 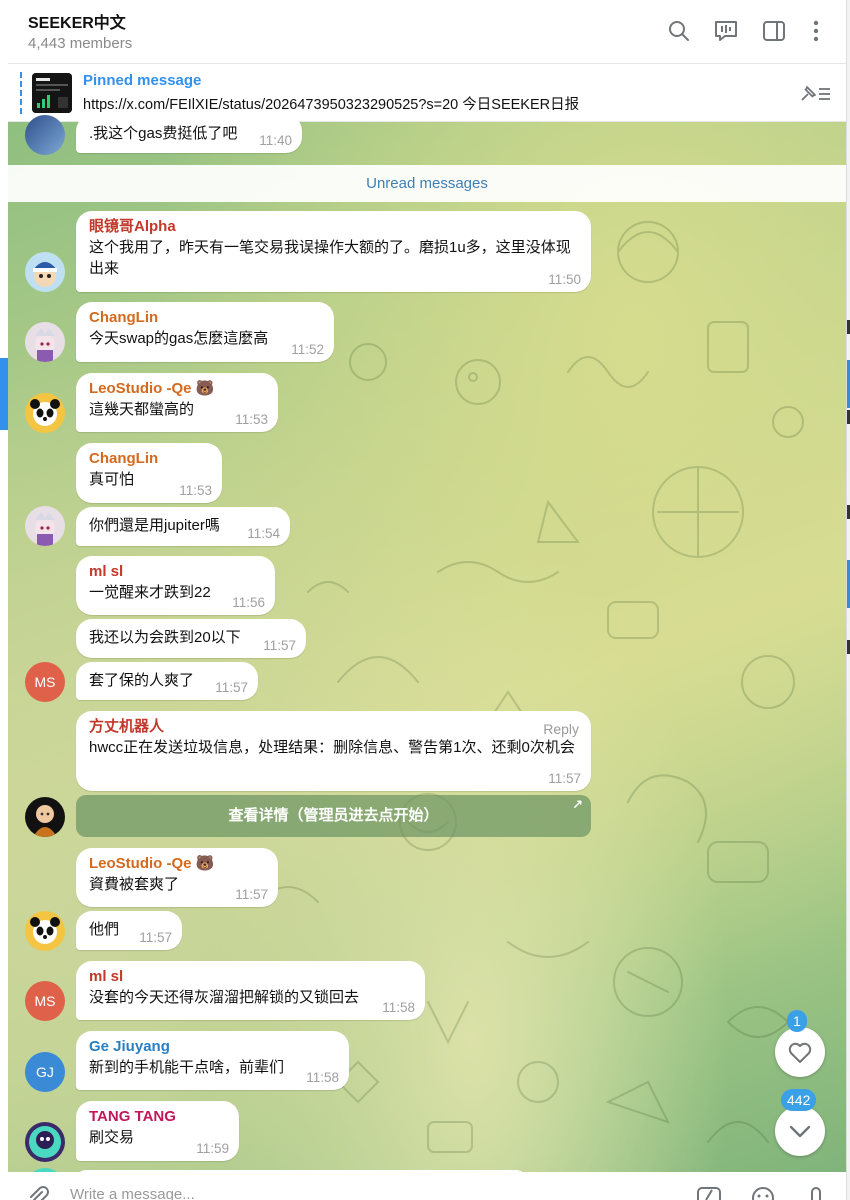 I want to click on message-bubble: ChangLin 真可怕 11:53, so click(x=149, y=473).